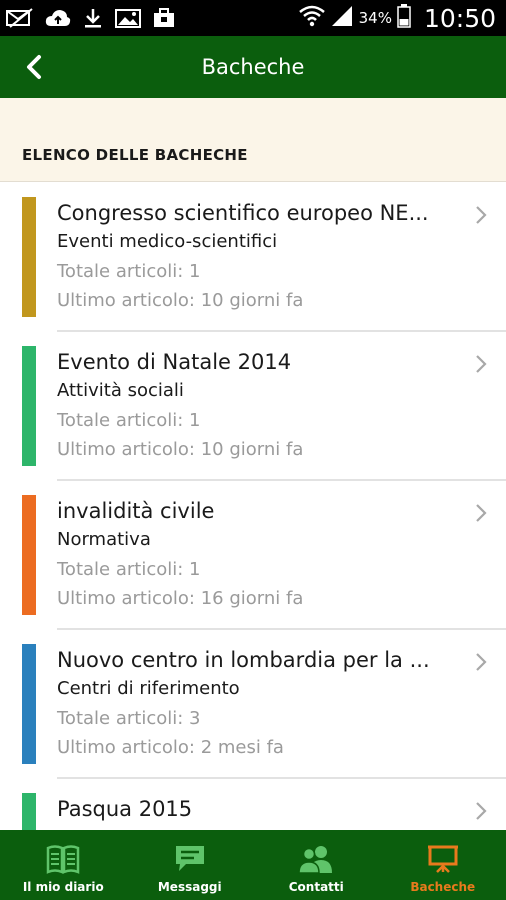 This screenshot has width=506, height=900. Describe the element at coordinates (316, 860) in the screenshot. I see `contacts-icon` at that location.